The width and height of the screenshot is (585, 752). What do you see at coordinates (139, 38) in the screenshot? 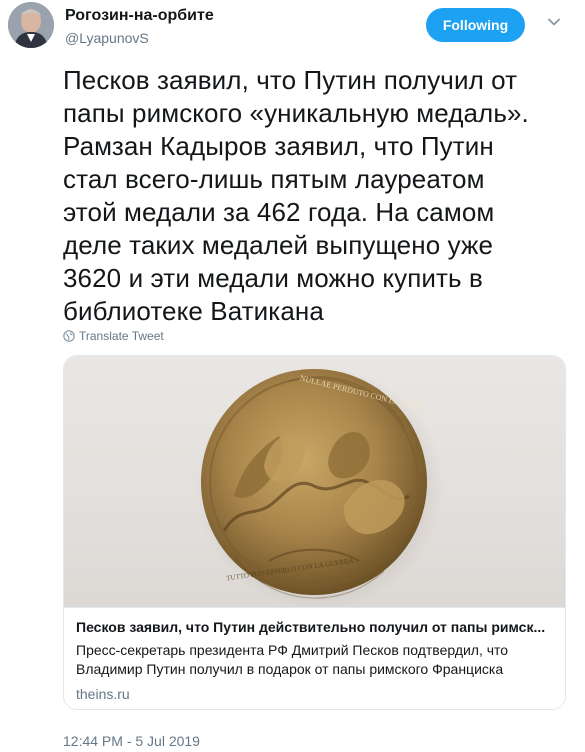
I see `user-handle: @LyapunovS` at bounding box center [139, 38].